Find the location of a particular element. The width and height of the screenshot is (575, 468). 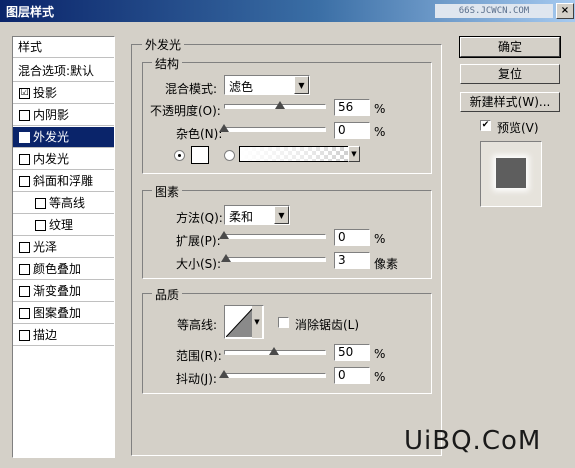

radio-dot-icon is located at coordinates (179, 155).